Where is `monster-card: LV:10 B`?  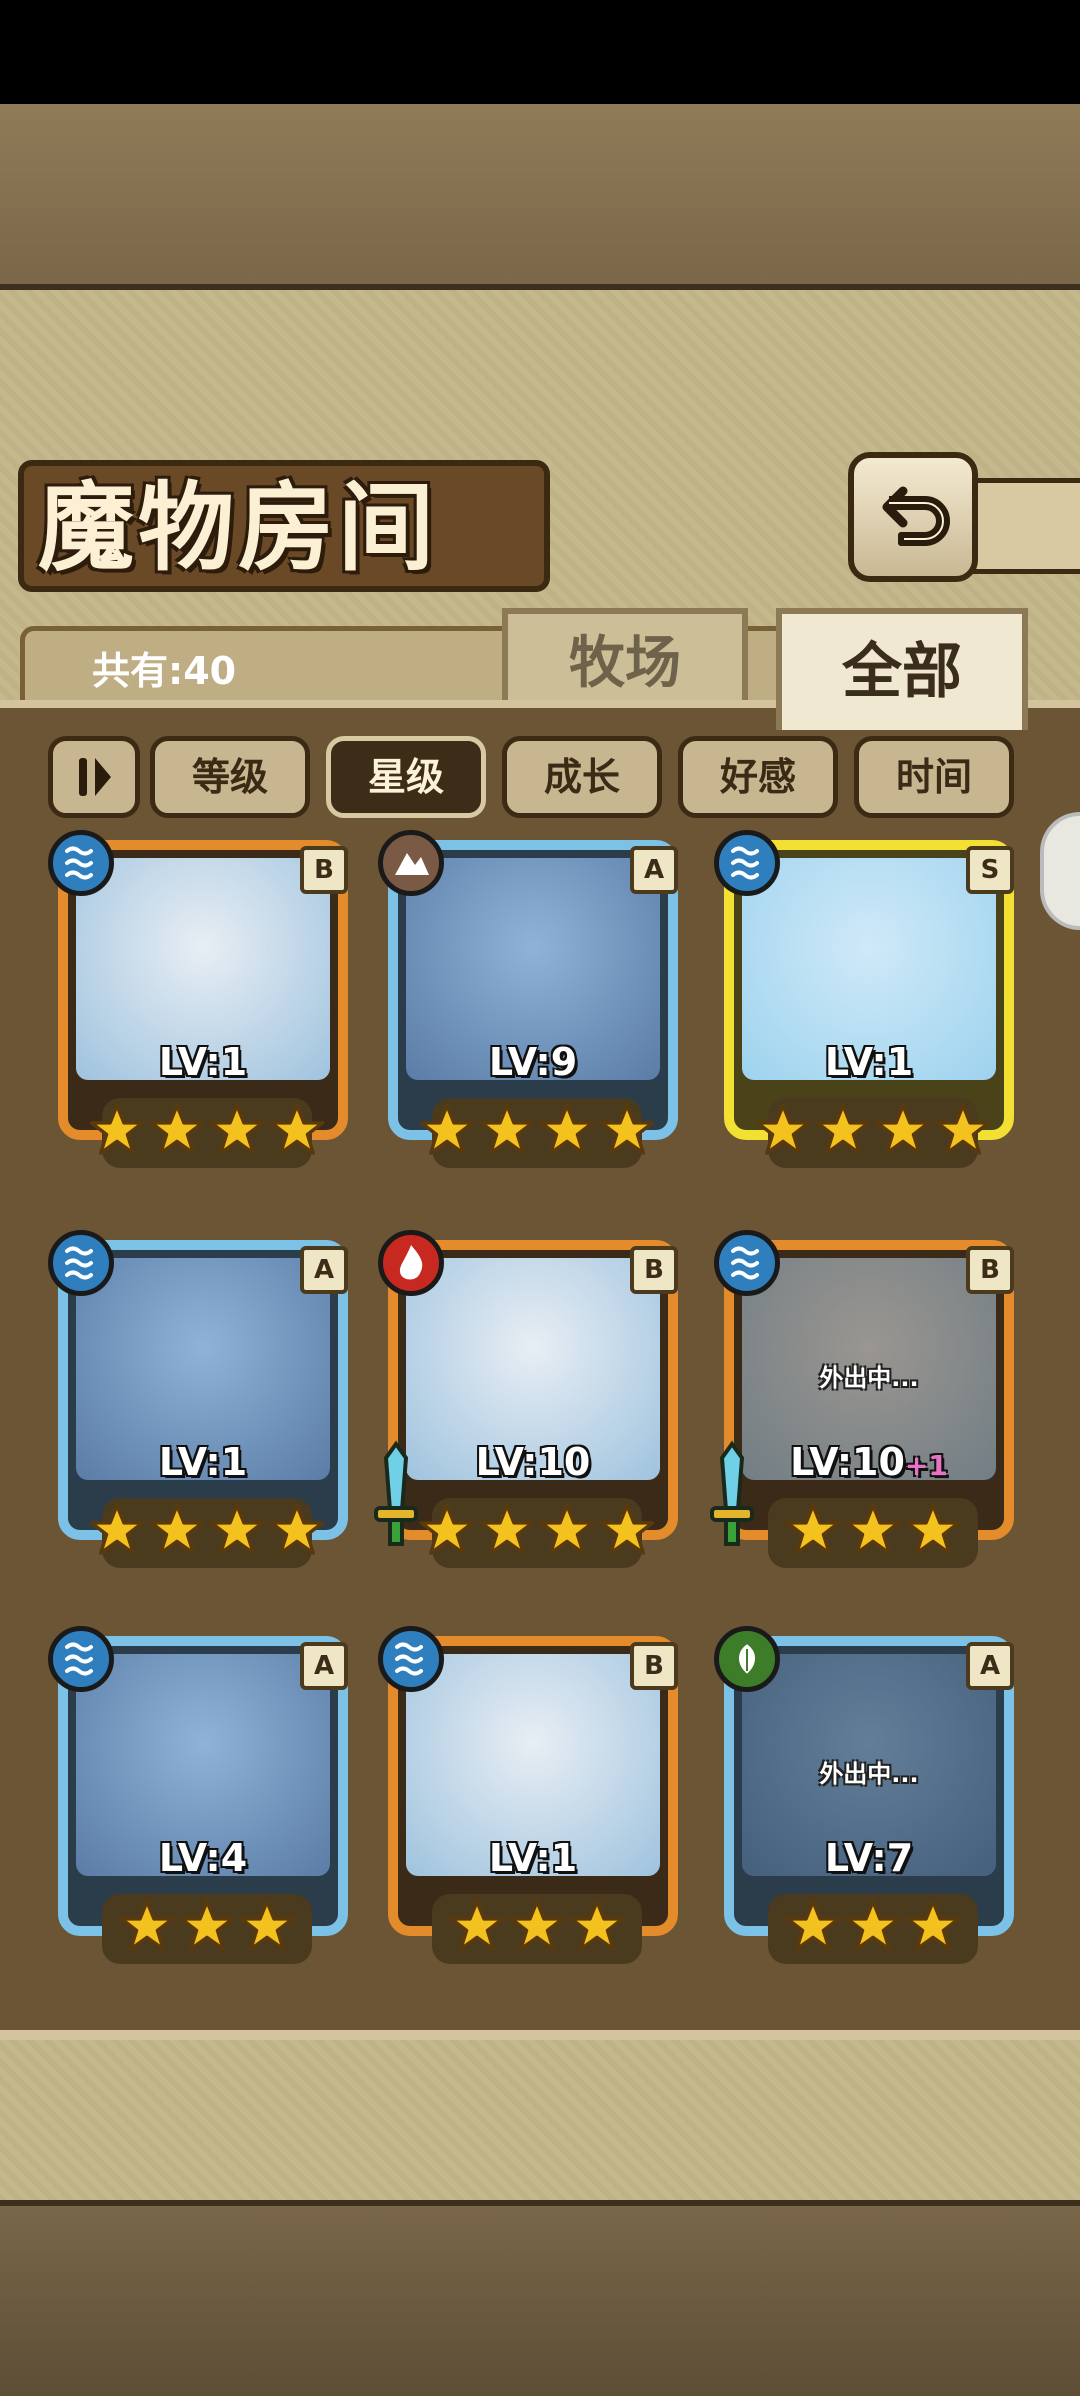 monster-card: LV:10 B is located at coordinates (526, 1405).